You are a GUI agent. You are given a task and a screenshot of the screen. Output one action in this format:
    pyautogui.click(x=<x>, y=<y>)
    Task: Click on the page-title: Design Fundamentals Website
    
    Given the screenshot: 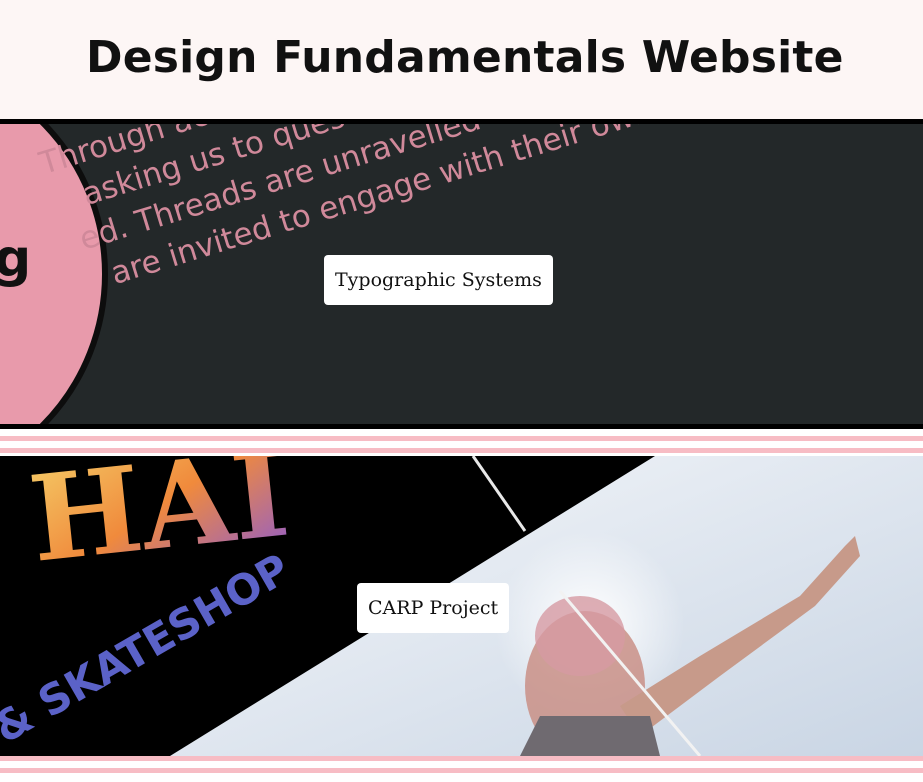 What is the action you would take?
    pyautogui.click(x=465, y=57)
    